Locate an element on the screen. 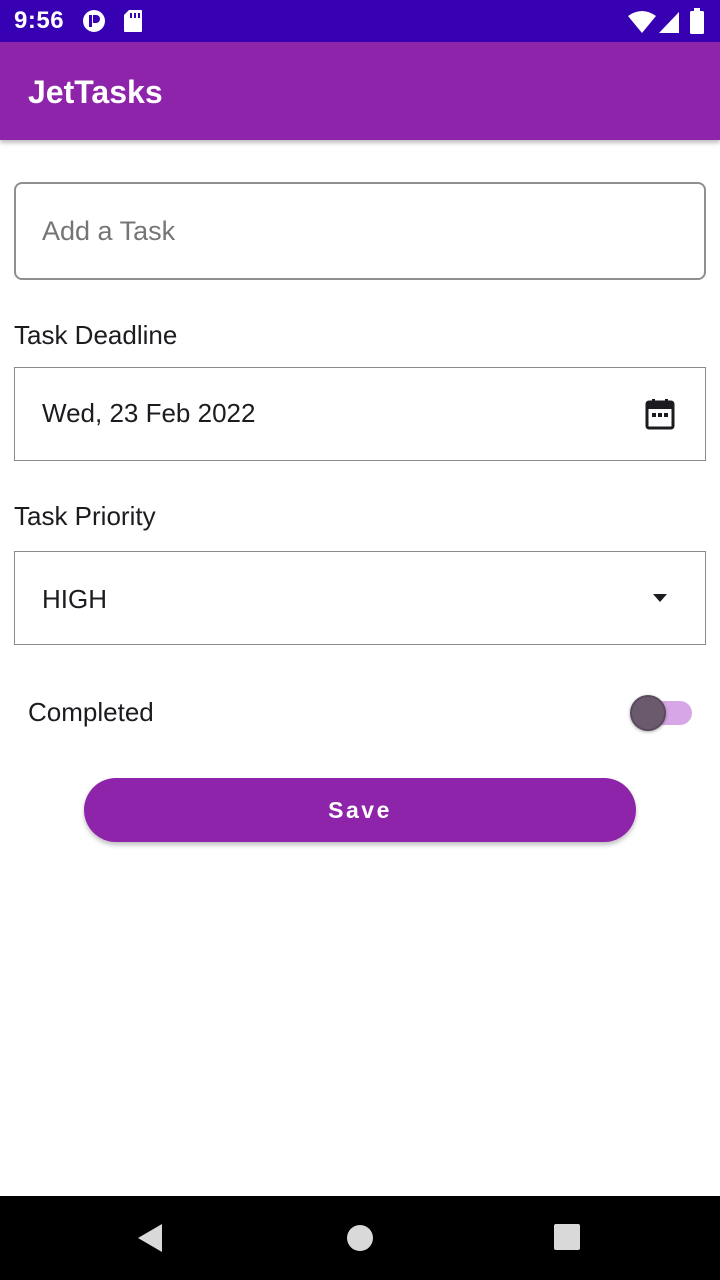  sd-card-icon is located at coordinates (133, 21).